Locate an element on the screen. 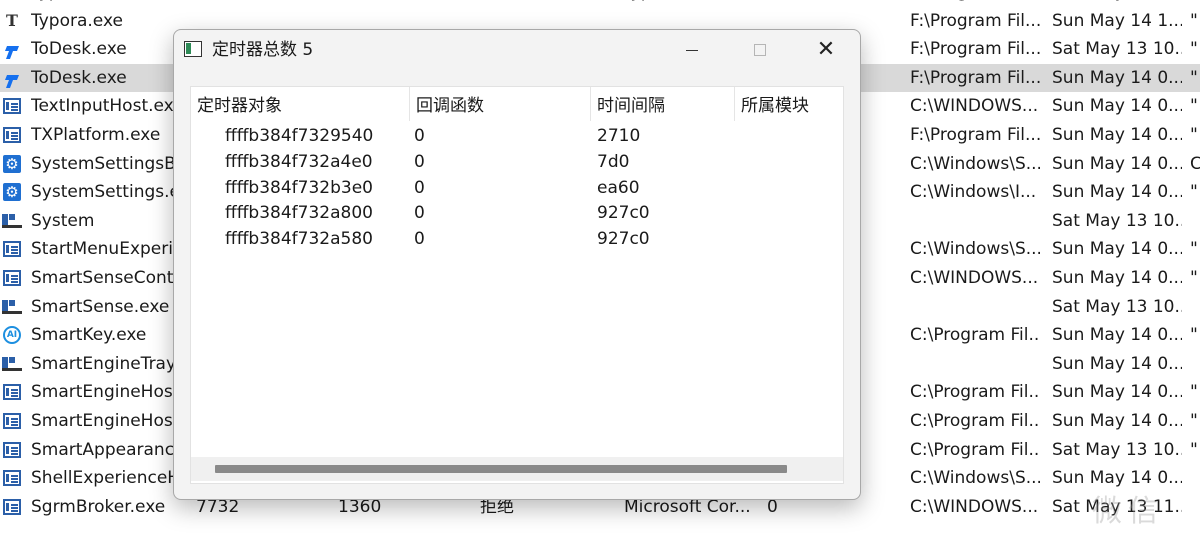 This screenshot has width=1200, height=534. process-name: Typora.exe is located at coordinates (106, 3).